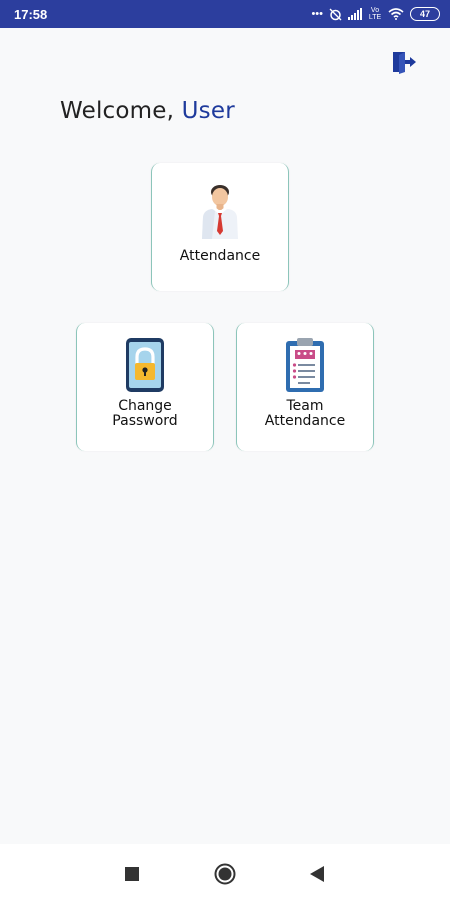  What do you see at coordinates (117, 111) in the screenshot?
I see `greeting-text: Welcome,` at bounding box center [117, 111].